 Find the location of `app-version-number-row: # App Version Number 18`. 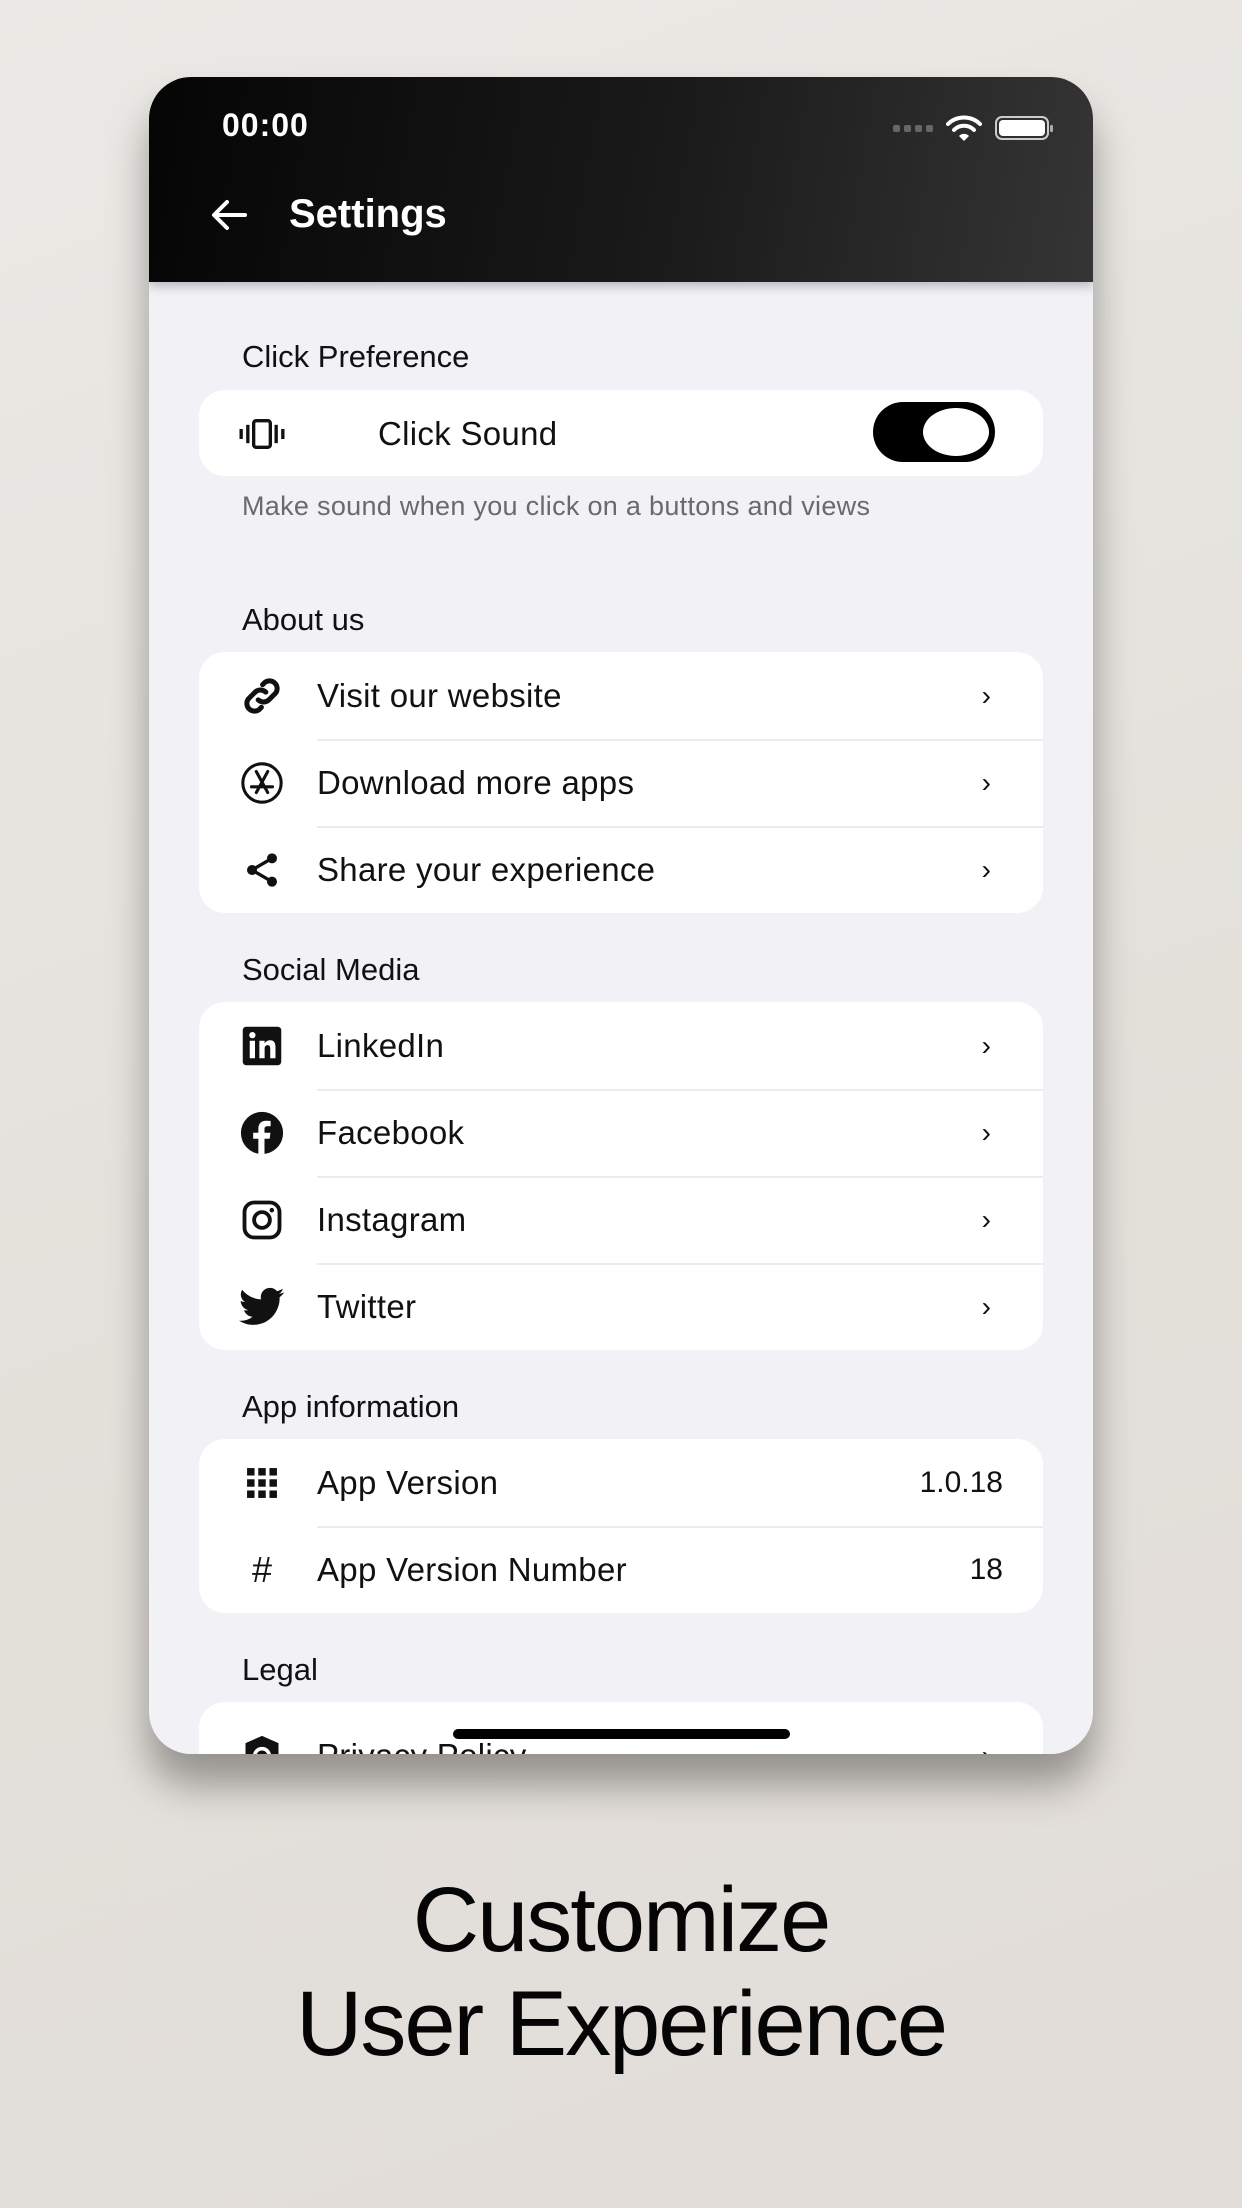

app-version-number-row: # App Version Number 18 is located at coordinates (621, 1569).